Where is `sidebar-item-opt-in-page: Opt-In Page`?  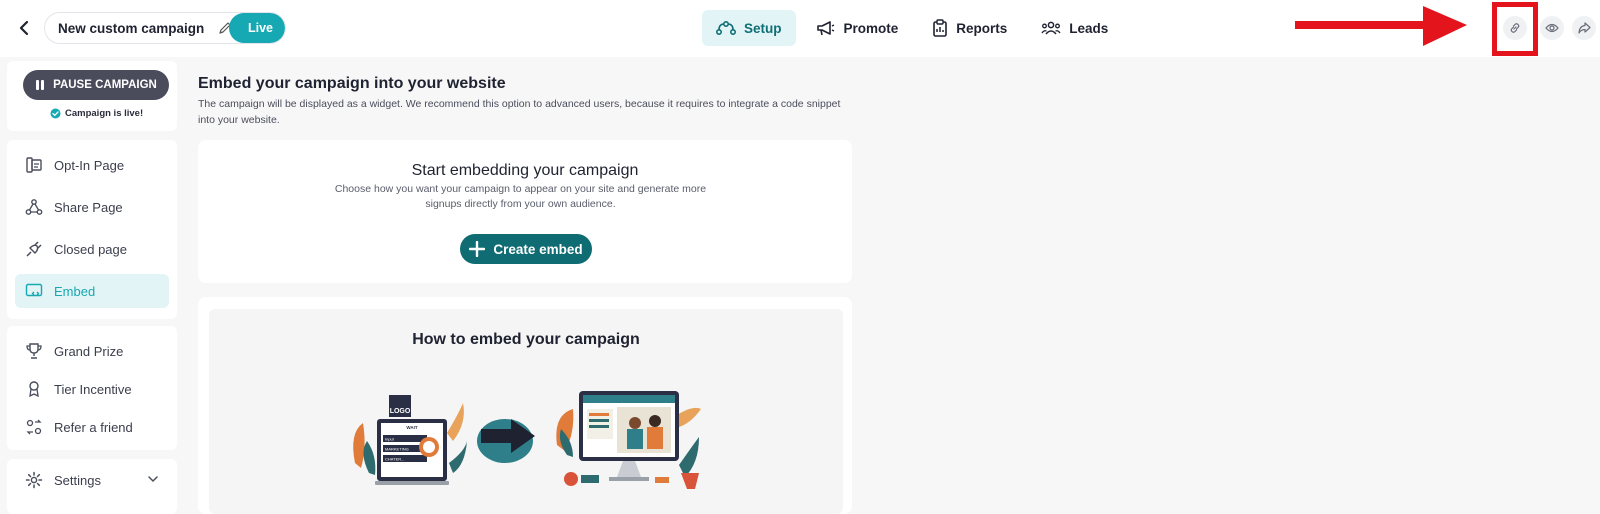
sidebar-item-opt-in-page: Opt-In Page is located at coordinates (92, 165).